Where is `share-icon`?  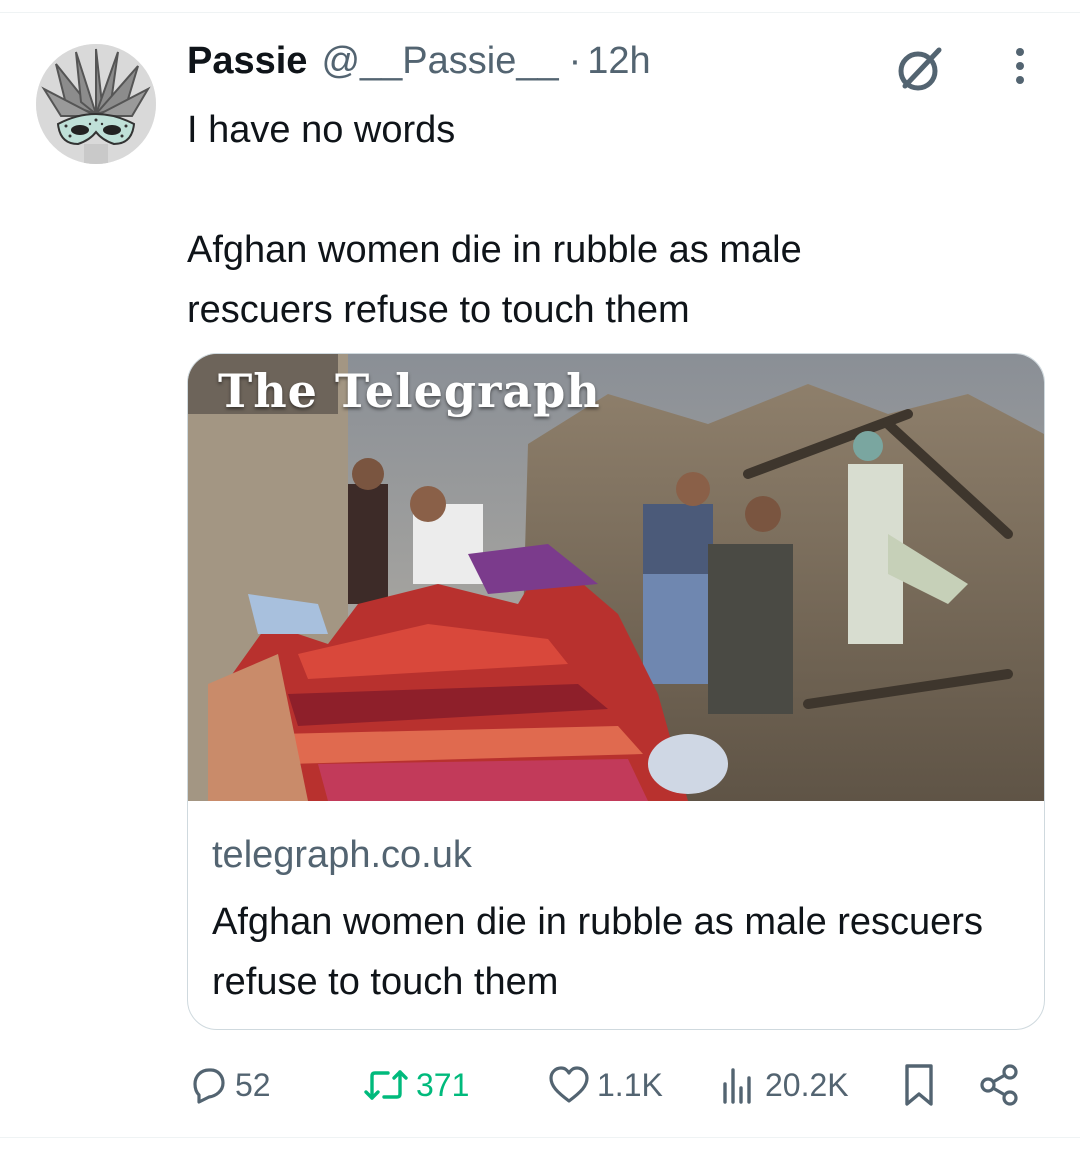 share-icon is located at coordinates (999, 1085).